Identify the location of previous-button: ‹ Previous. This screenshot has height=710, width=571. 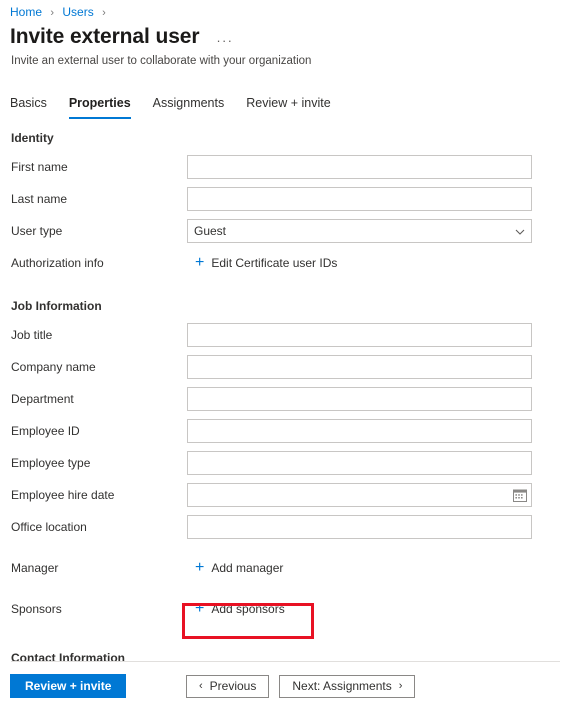
(228, 686).